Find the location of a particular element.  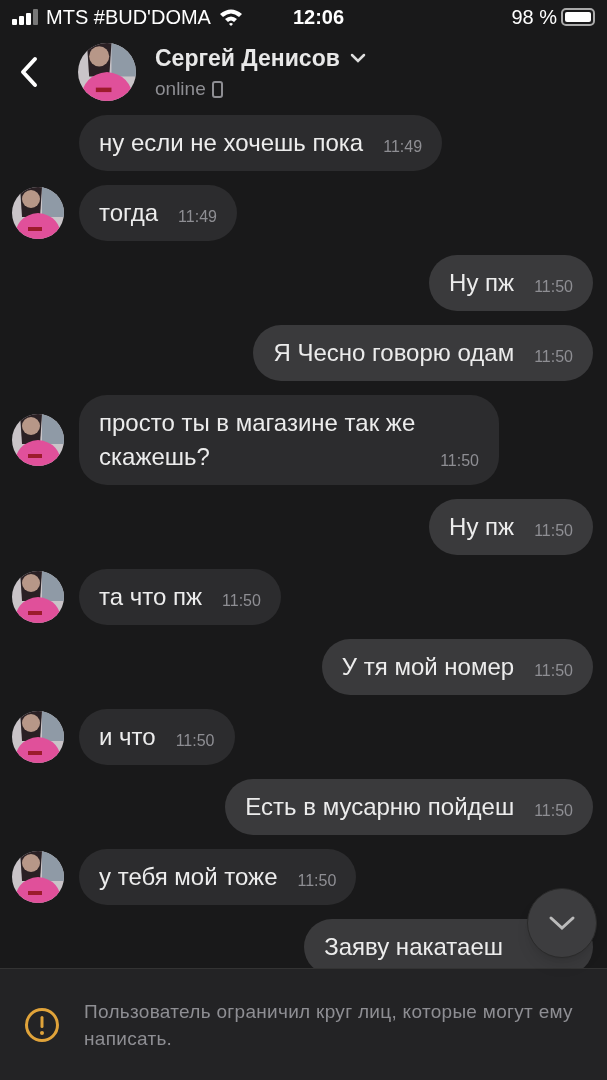

message-text: Заяву накатаеш is located at coordinates (413, 946).